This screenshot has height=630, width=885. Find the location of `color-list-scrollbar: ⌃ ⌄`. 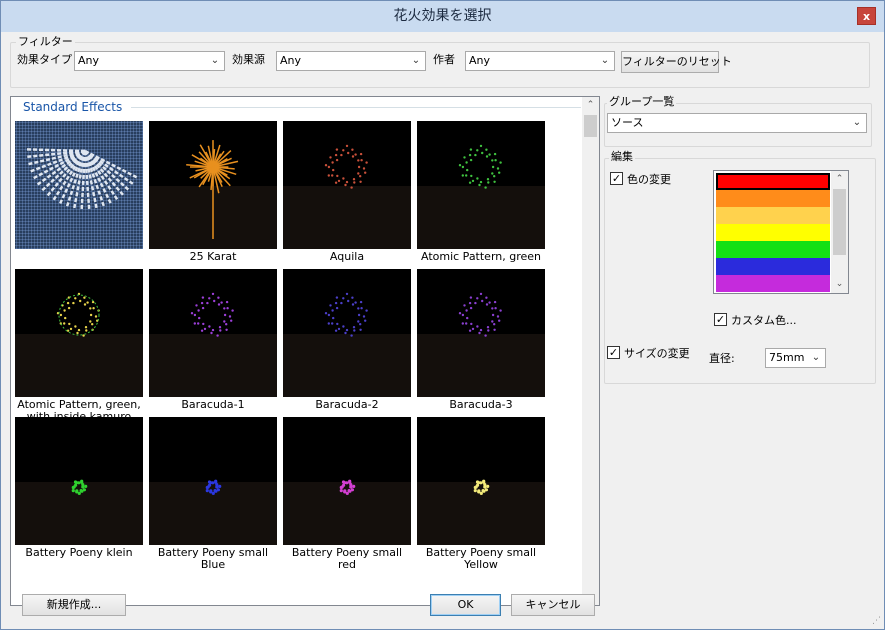

color-list-scrollbar: ⌃ ⌄ is located at coordinates (839, 232).